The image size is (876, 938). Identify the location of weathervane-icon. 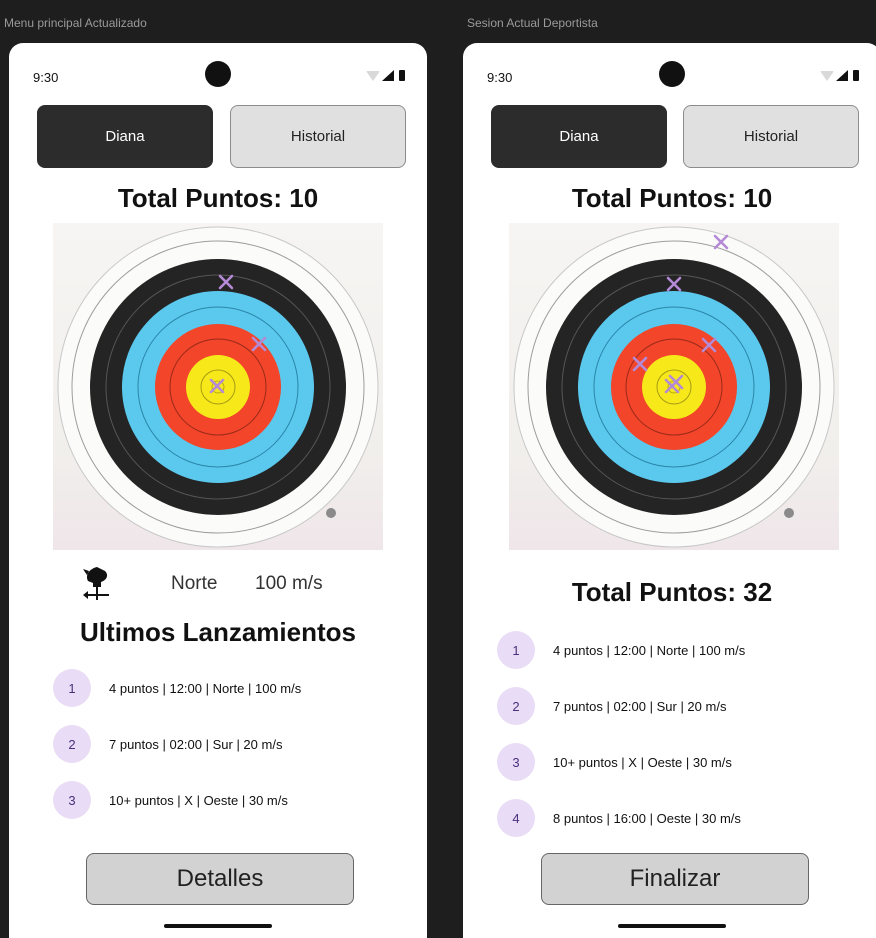
(96, 583).